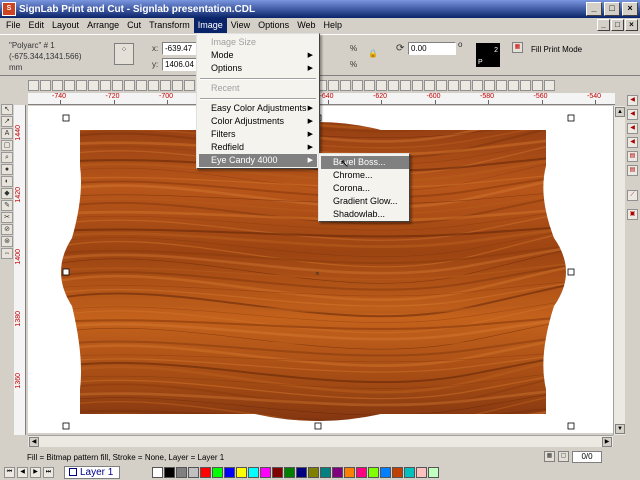  I want to click on fill-tool-icon: ◆, so click(7, 193).